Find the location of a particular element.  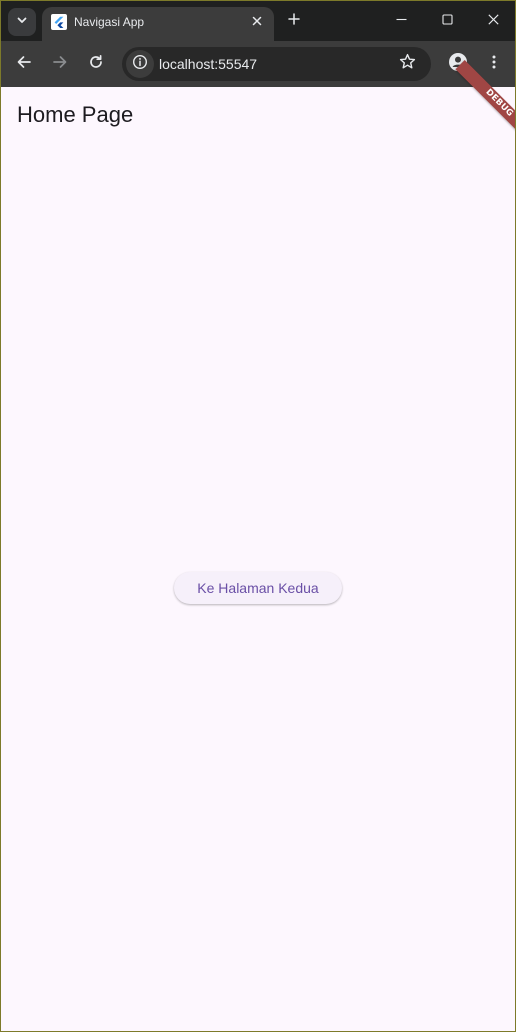

address-bar: localhost:55547 is located at coordinates (276, 64).